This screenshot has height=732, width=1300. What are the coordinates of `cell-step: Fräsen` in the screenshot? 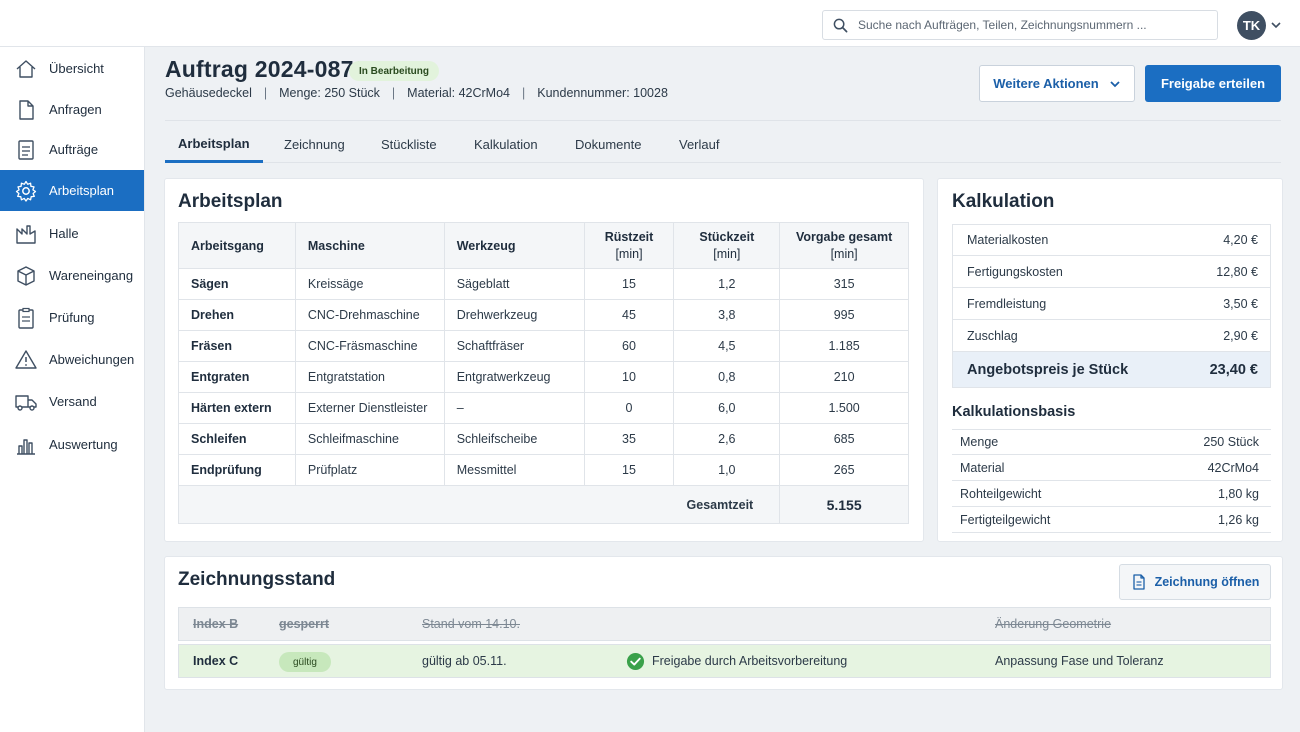 It's located at (237, 346).